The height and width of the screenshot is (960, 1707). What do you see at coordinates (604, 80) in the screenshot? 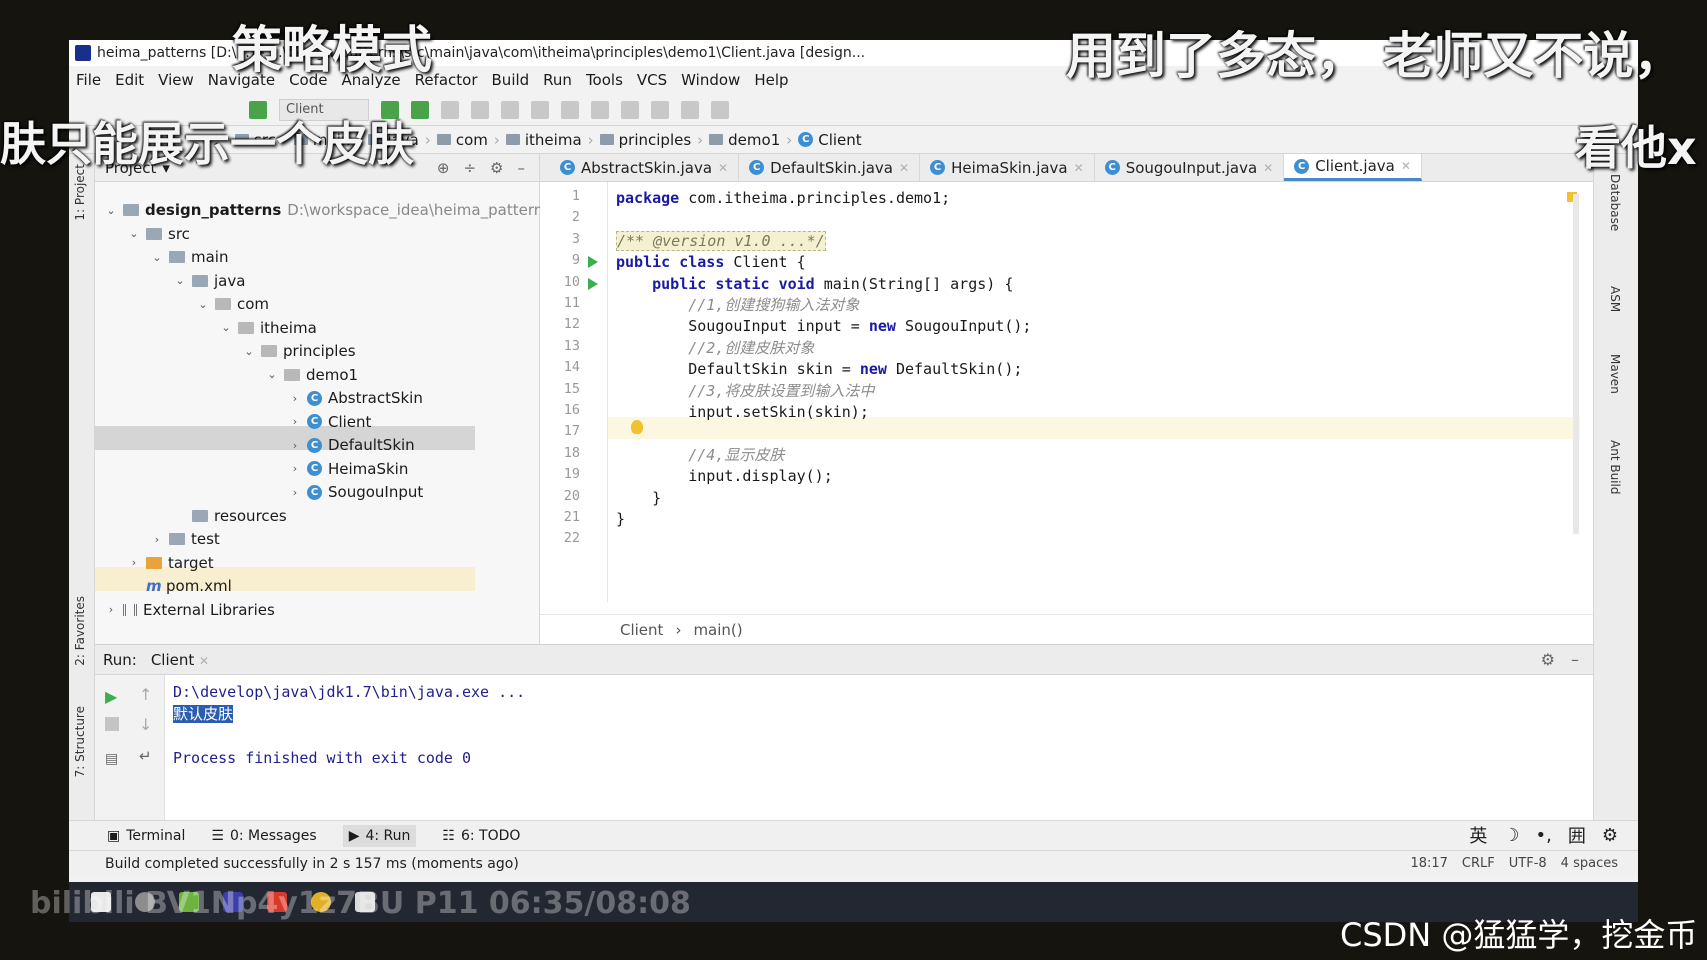
I see `menu-tools: Tools` at bounding box center [604, 80].